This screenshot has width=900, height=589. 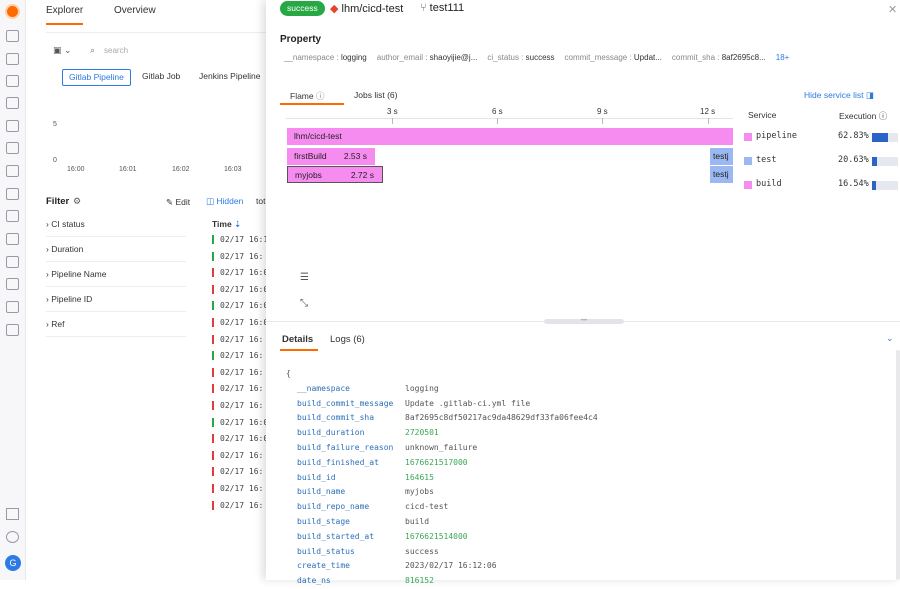 What do you see at coordinates (783, 57) in the screenshot?
I see `more-properties-link: 18+` at bounding box center [783, 57].